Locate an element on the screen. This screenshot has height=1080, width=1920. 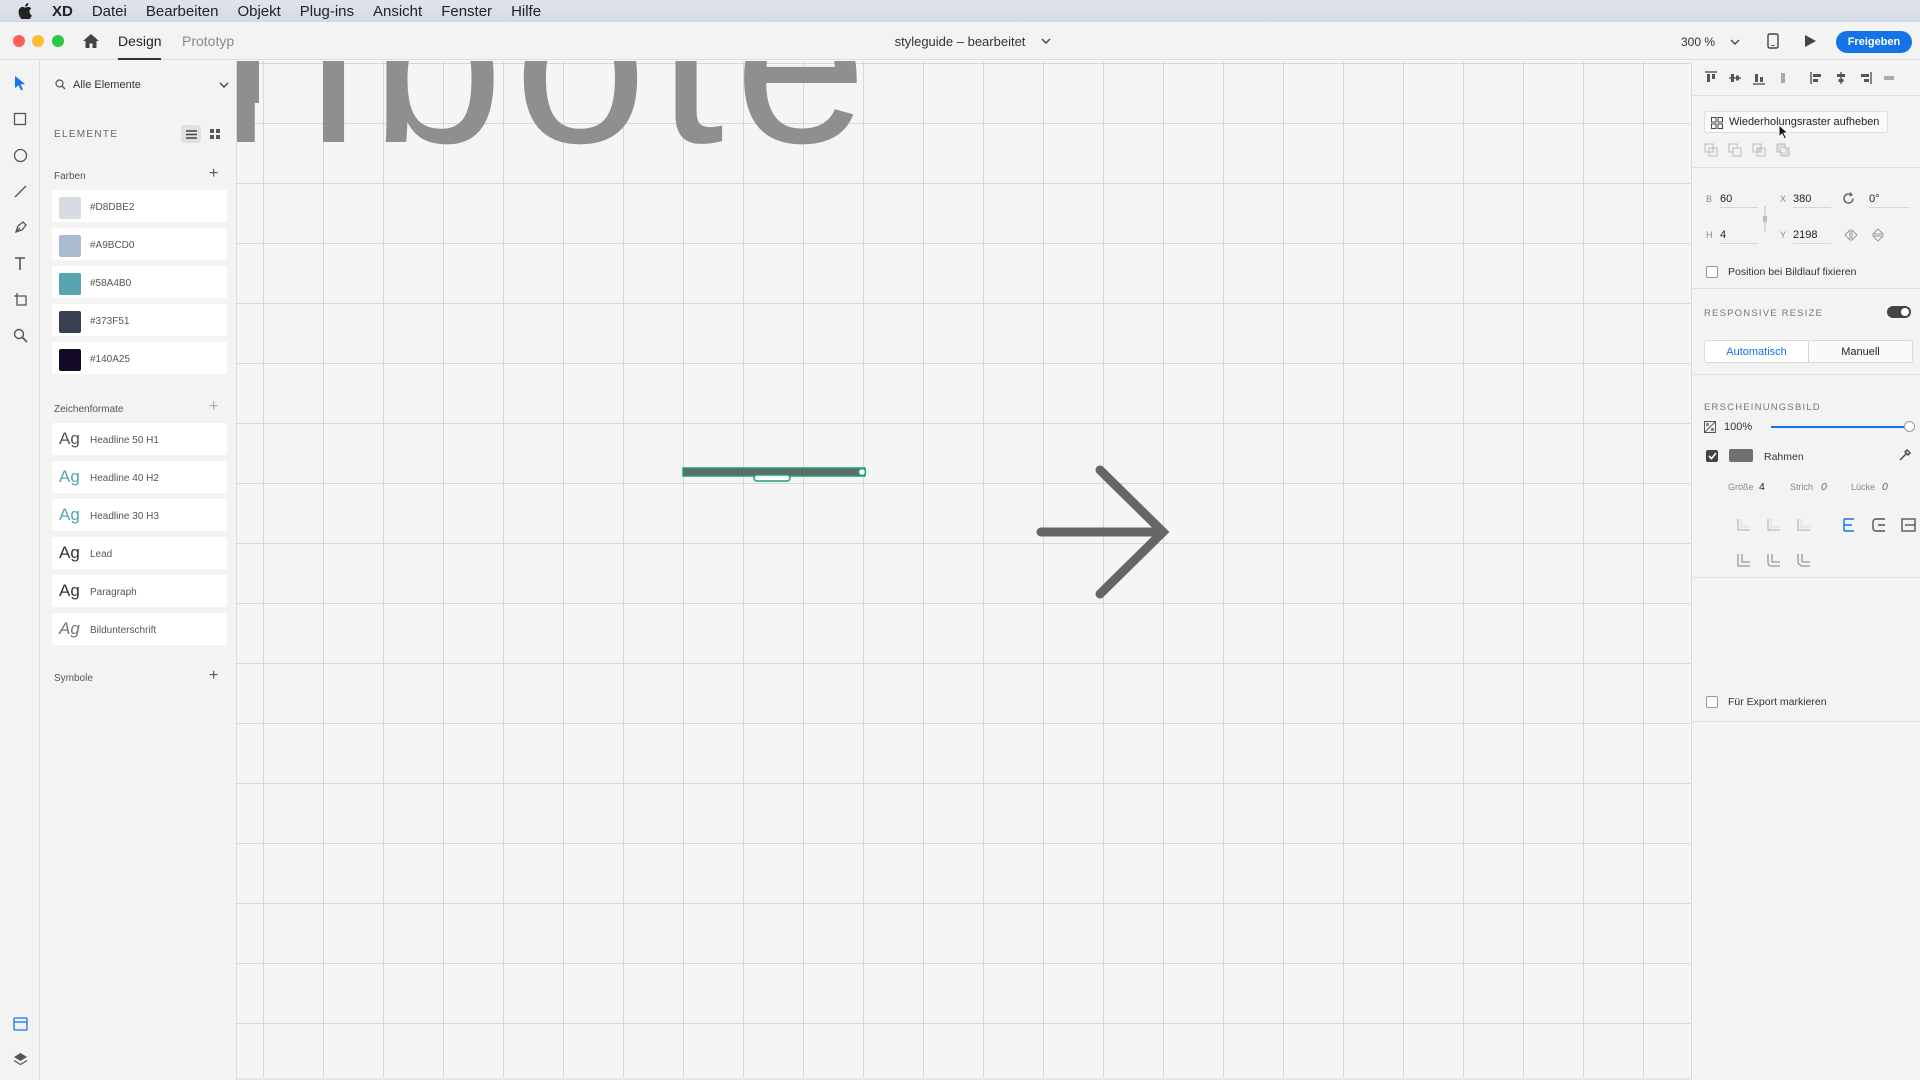
flip-horizontal-icon is located at coordinates (1851, 235).